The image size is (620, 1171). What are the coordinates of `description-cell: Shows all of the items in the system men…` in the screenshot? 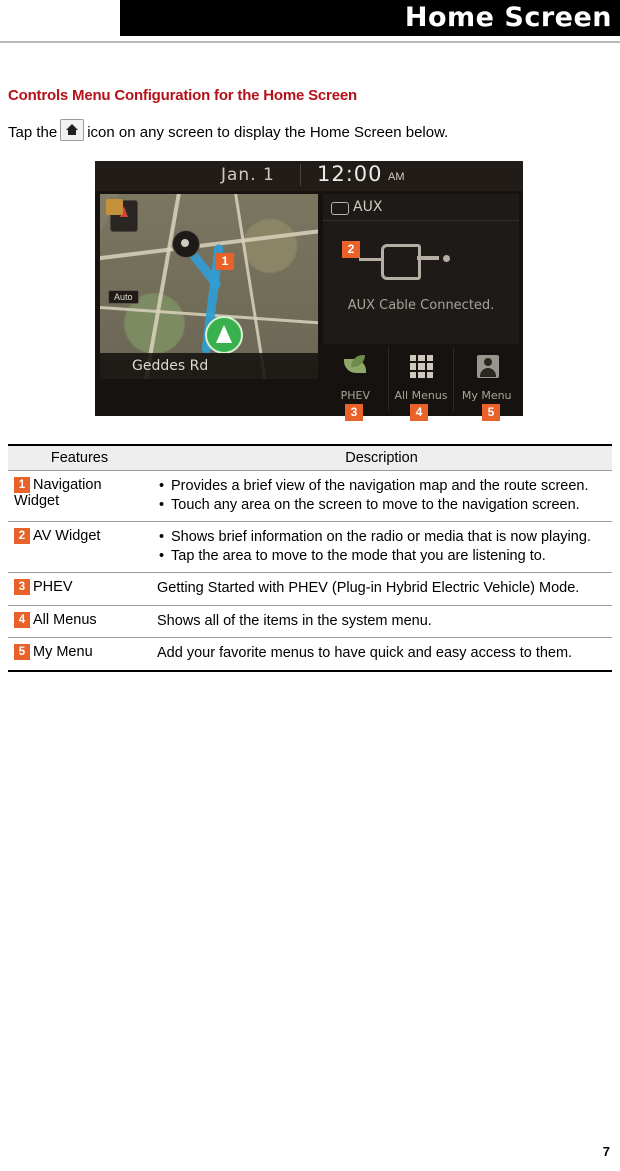 It's located at (381, 622).